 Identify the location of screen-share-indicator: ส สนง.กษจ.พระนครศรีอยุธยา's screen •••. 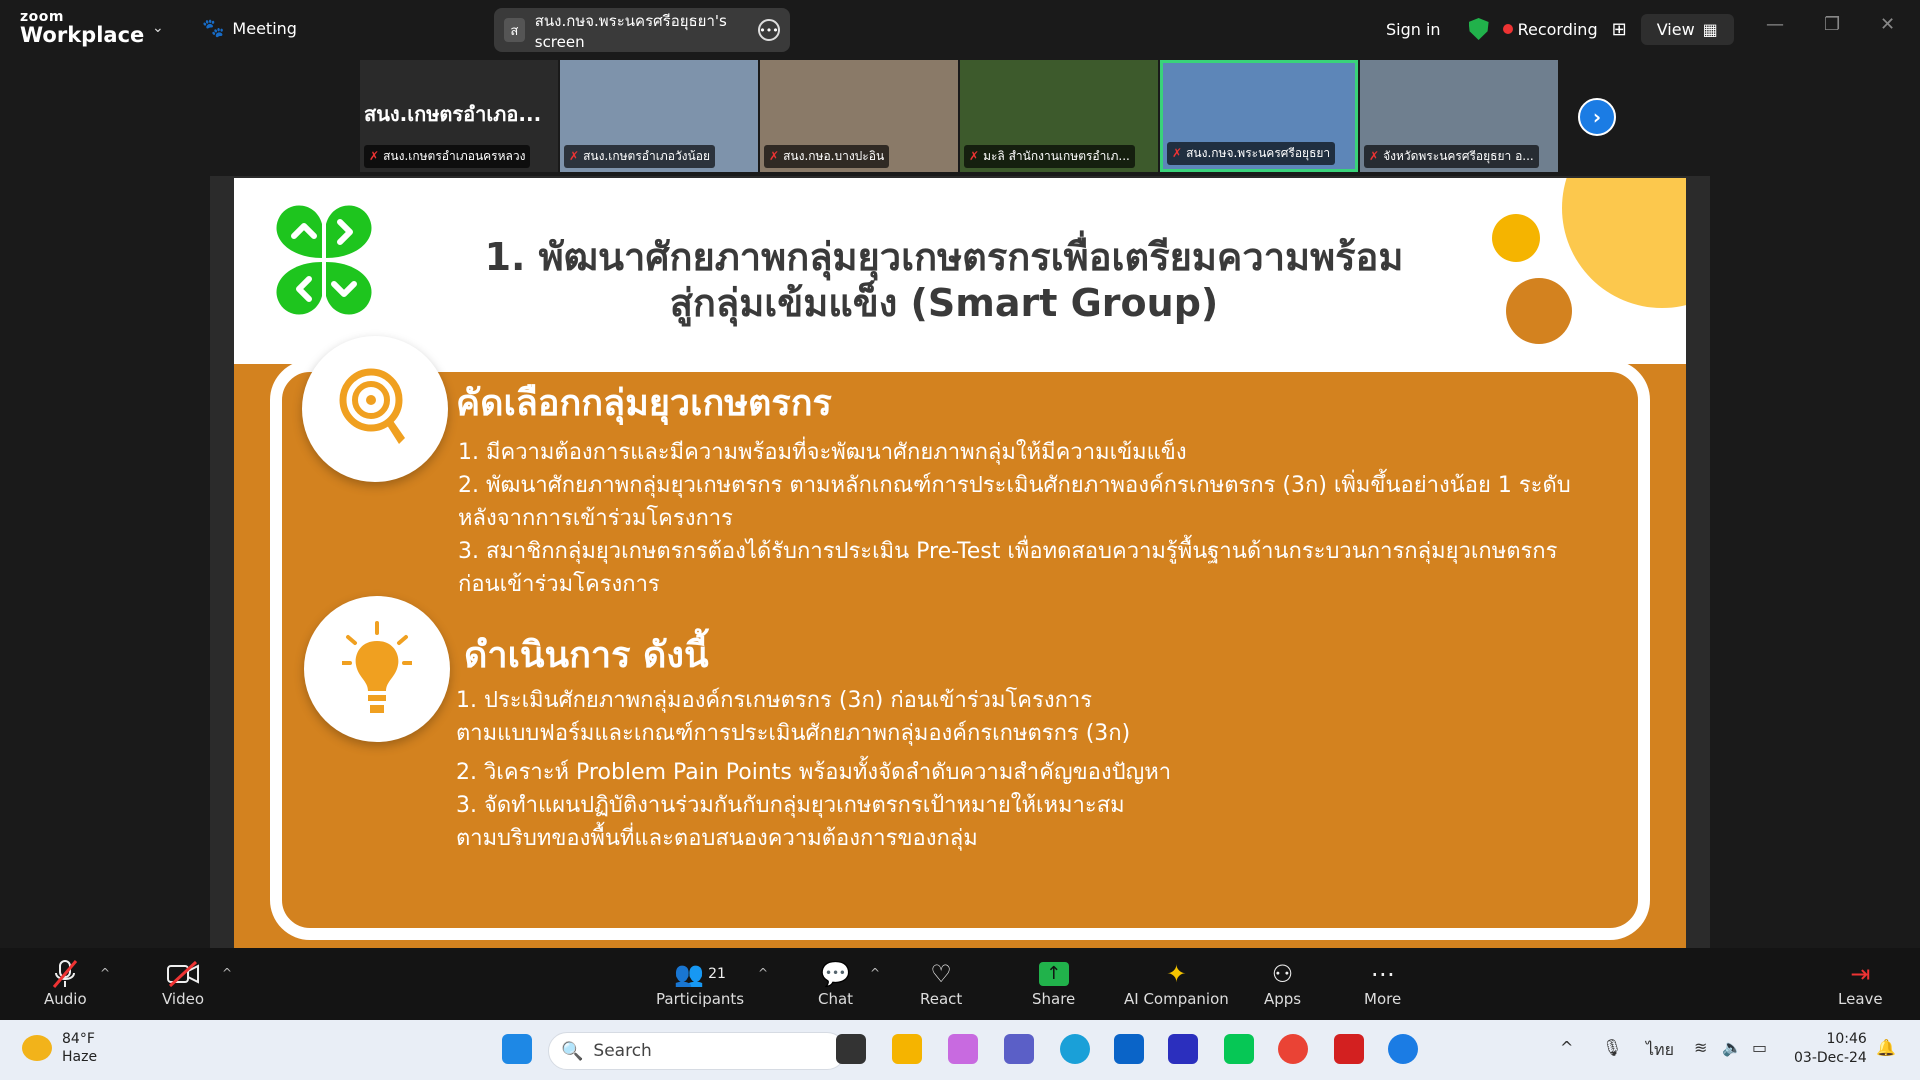
(642, 30).